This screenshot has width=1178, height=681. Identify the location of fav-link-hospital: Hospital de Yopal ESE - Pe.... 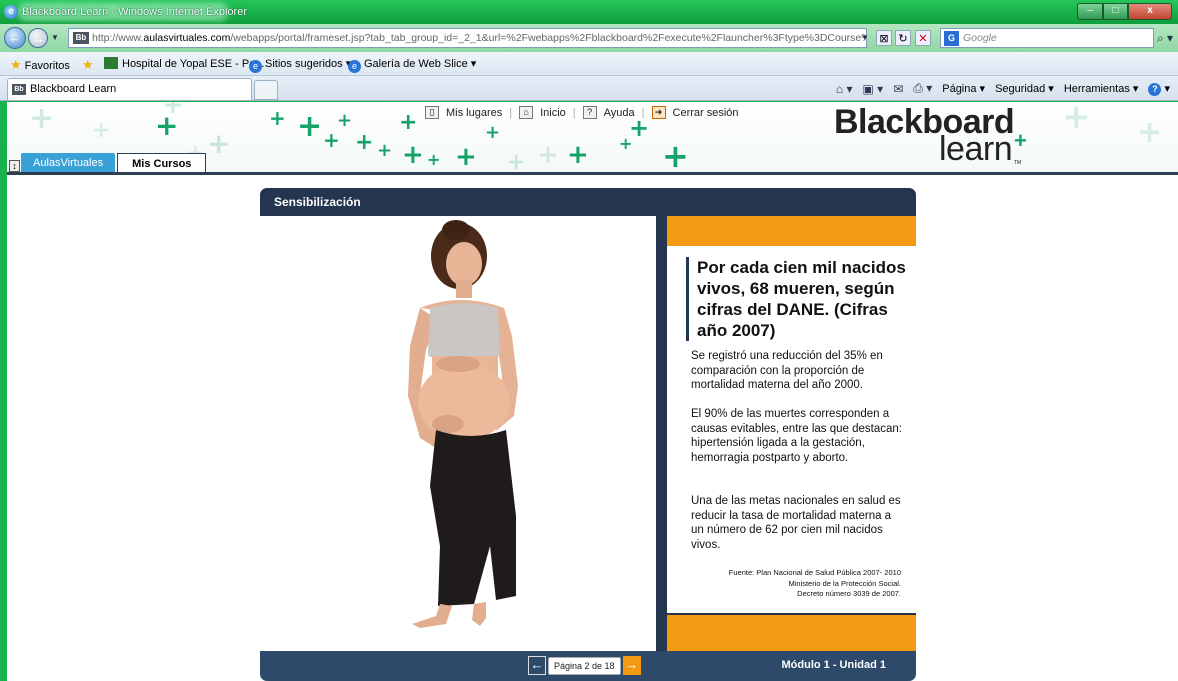
(184, 63).